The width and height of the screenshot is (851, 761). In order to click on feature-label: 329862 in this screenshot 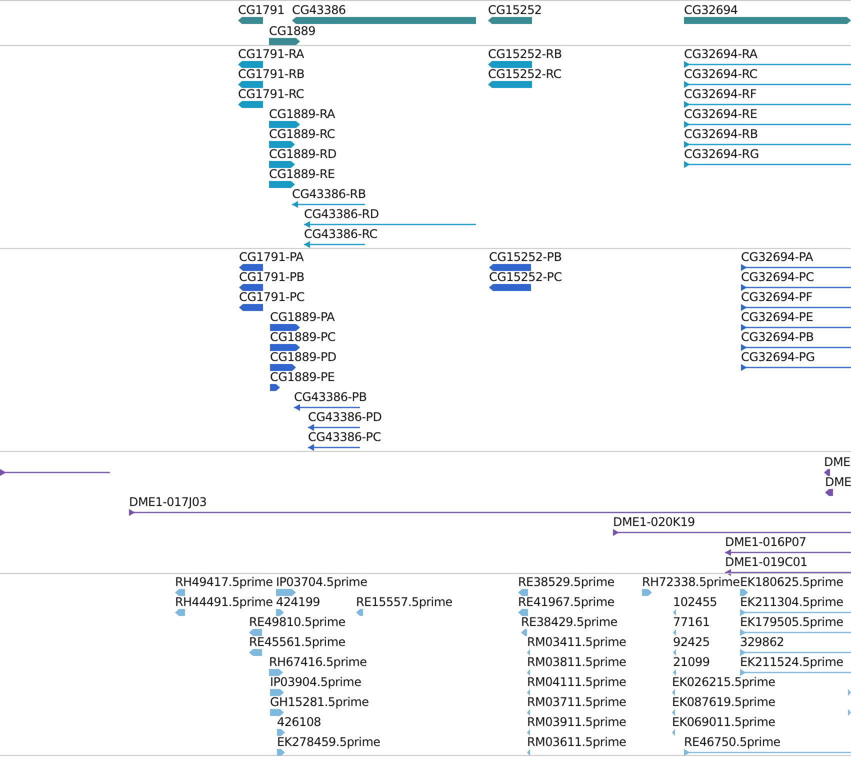, I will do `click(762, 642)`.